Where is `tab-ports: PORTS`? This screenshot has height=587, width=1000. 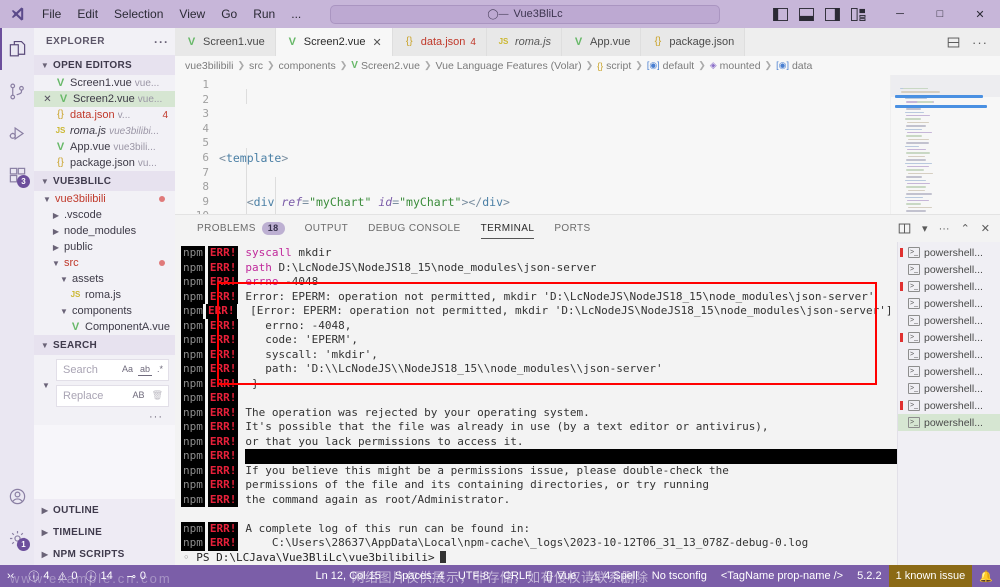 tab-ports: PORTS is located at coordinates (572, 228).